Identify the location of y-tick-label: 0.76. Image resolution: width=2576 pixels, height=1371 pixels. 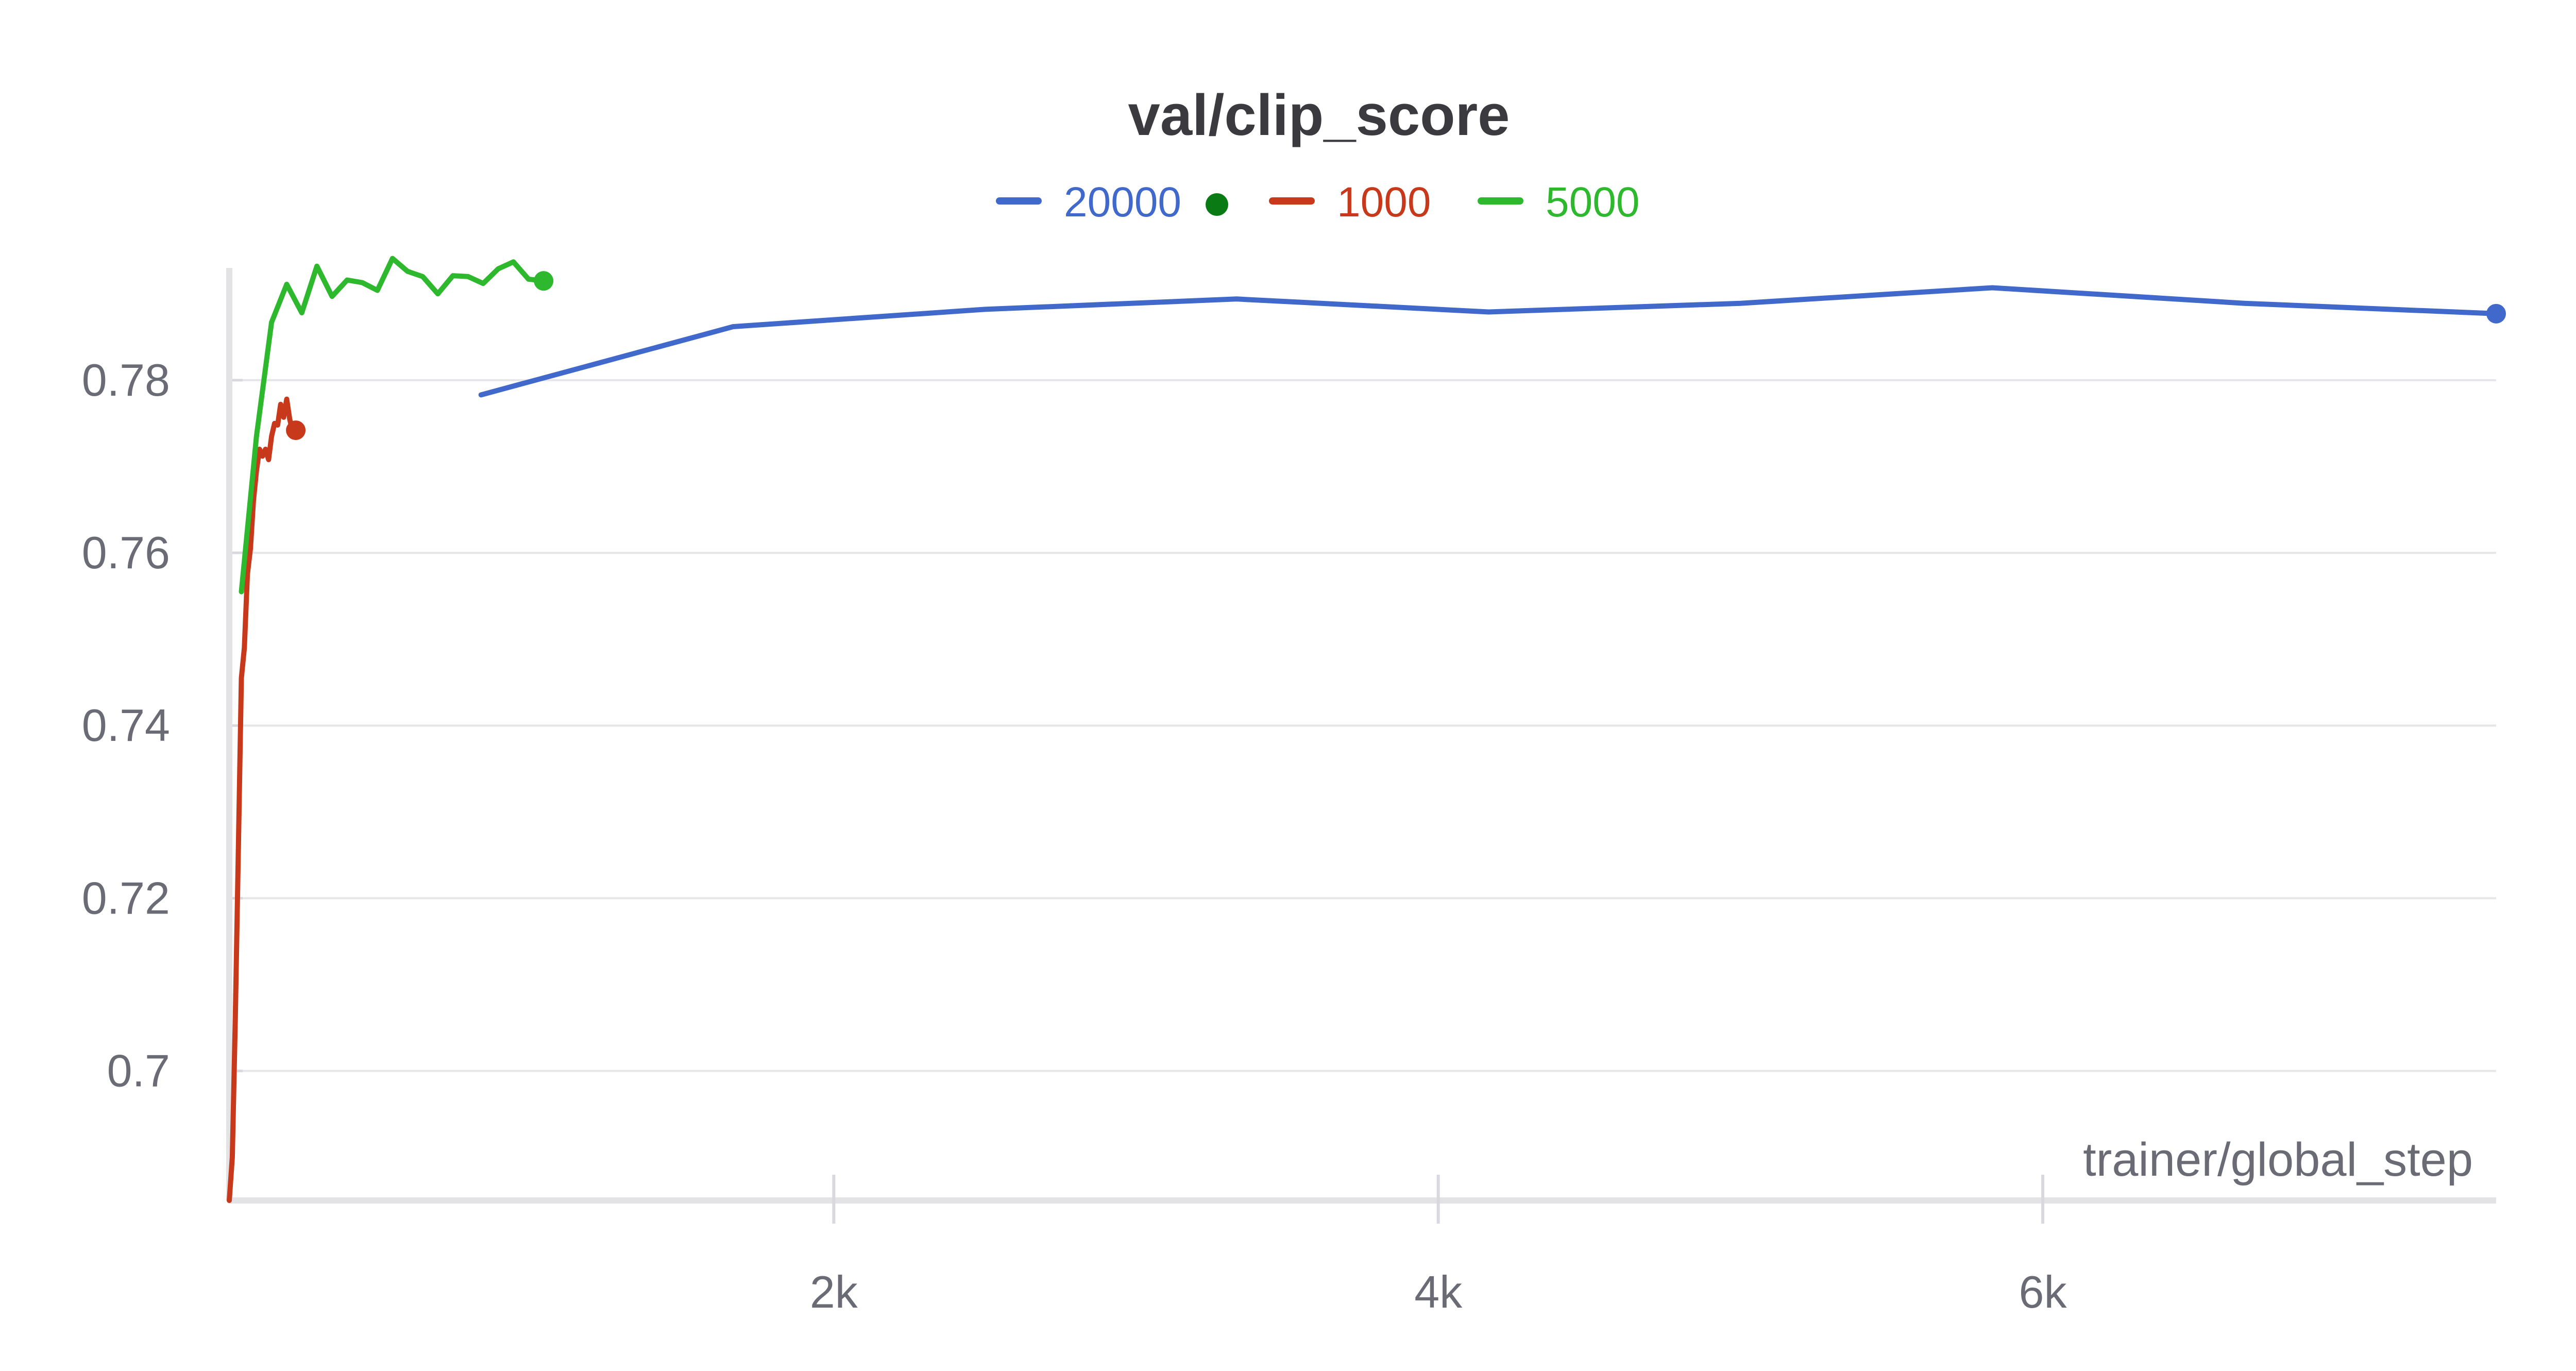
(126, 552).